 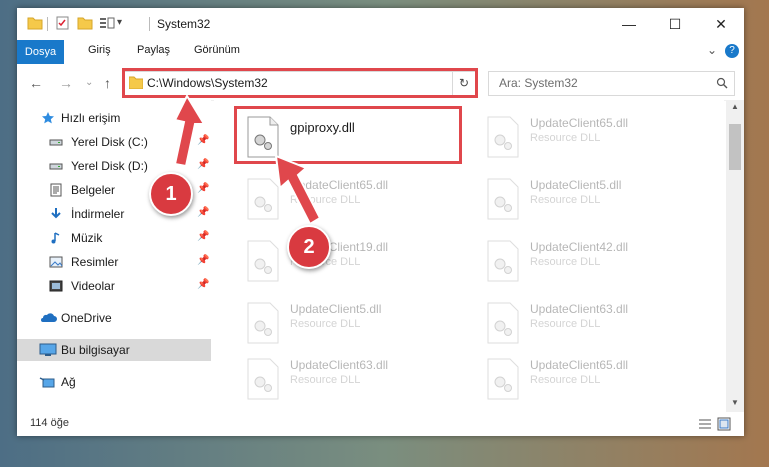 I want to click on step-2-badge: 2, so click(x=309, y=247).